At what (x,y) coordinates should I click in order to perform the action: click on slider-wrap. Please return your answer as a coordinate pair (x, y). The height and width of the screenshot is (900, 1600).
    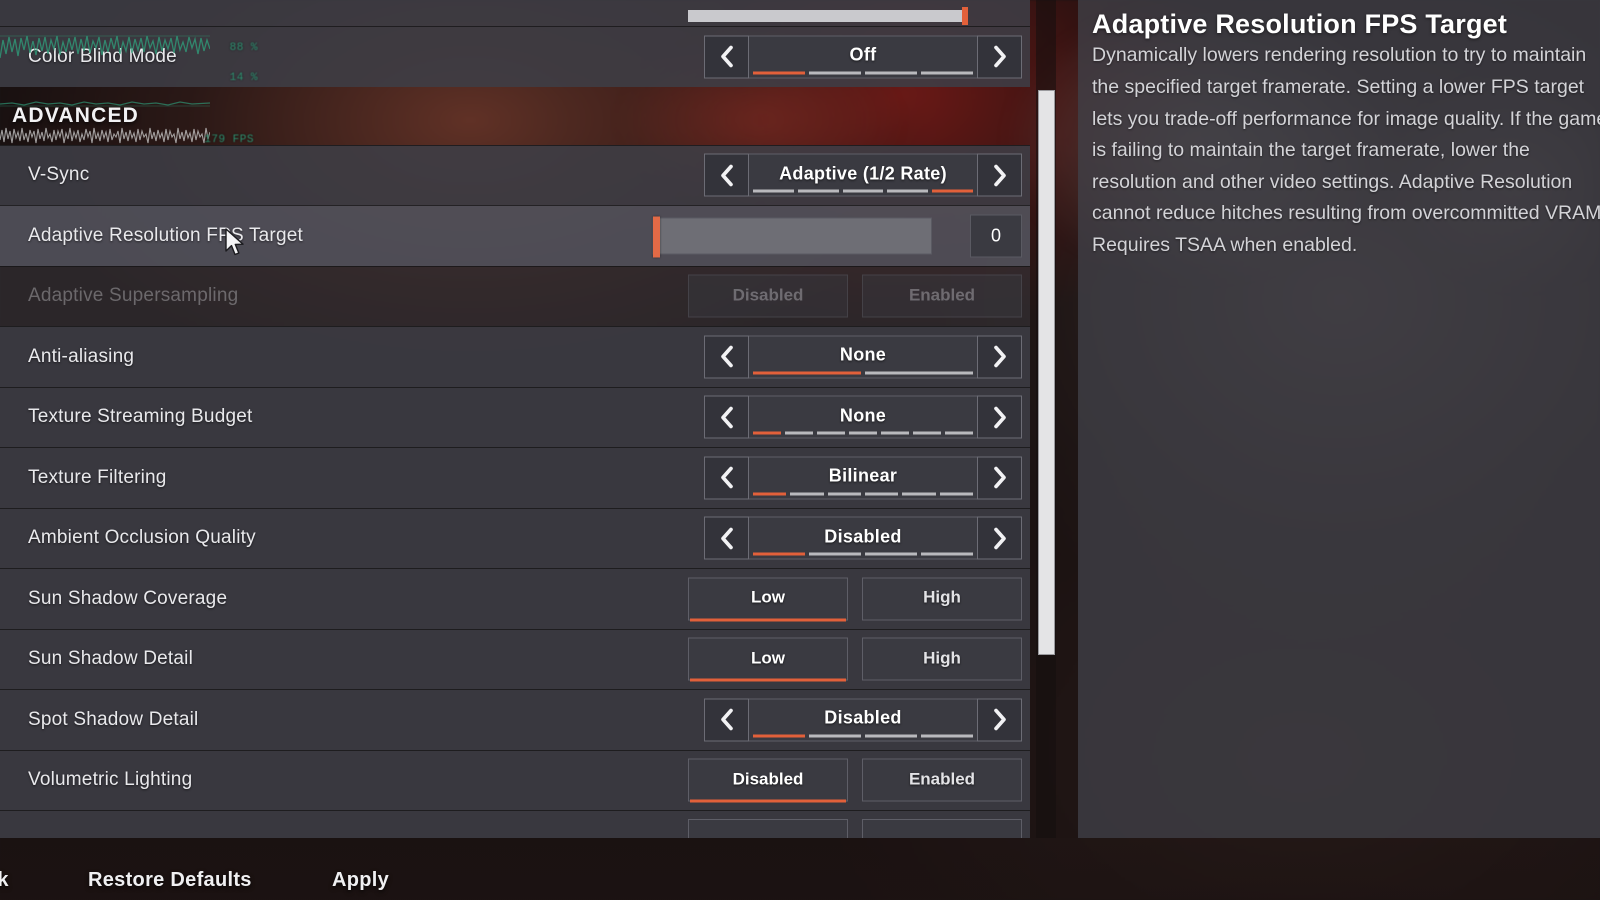
    Looking at the image, I should click on (807, 236).